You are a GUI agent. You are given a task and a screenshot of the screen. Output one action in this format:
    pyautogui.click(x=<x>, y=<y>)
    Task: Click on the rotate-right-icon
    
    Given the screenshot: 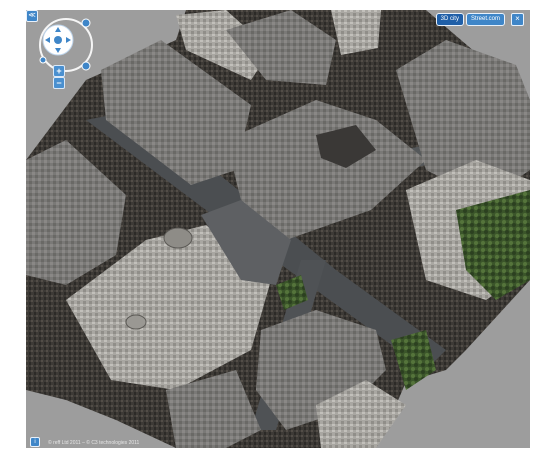 What is the action you would take?
    pyautogui.click(x=86, y=66)
    